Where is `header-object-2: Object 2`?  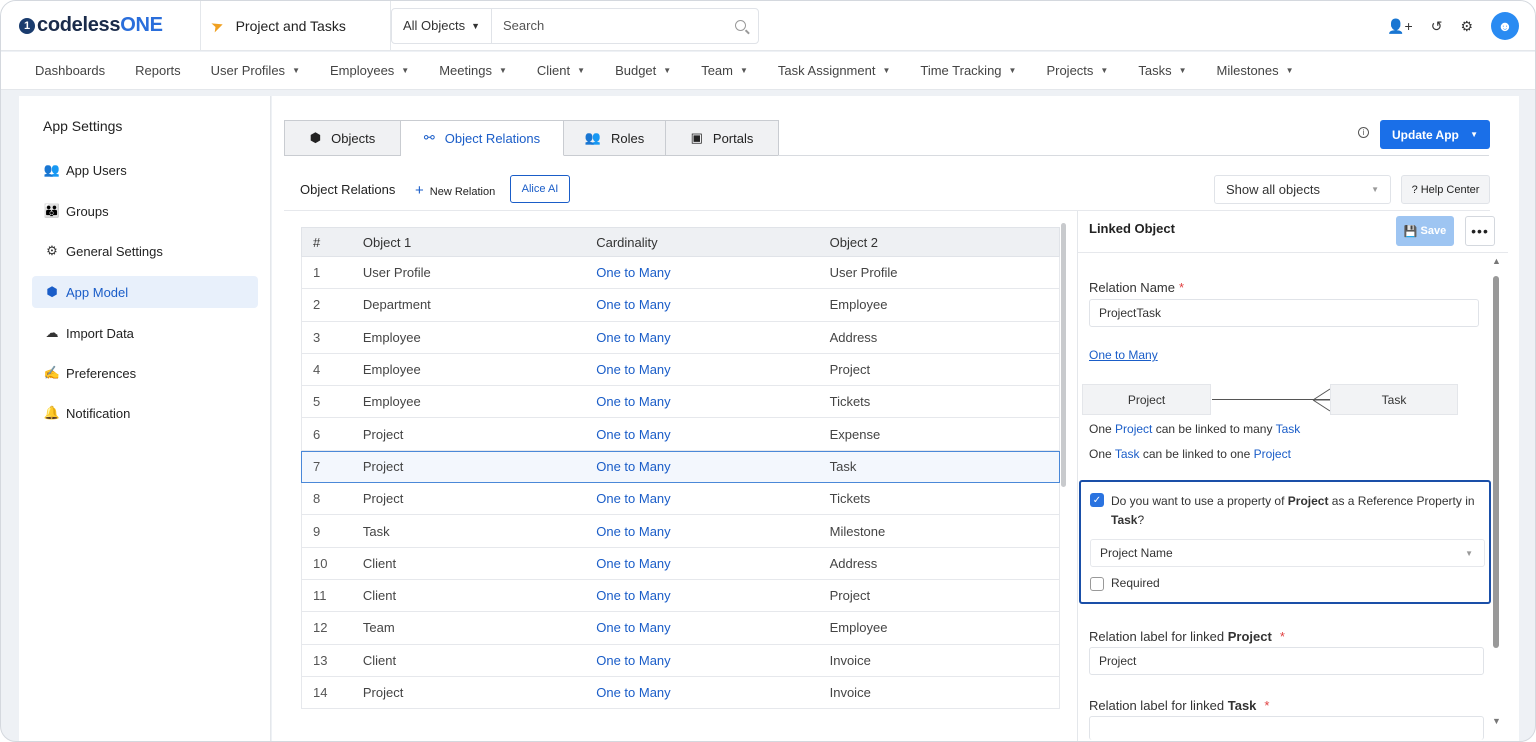 header-object-2: Object 2 is located at coordinates (944, 242).